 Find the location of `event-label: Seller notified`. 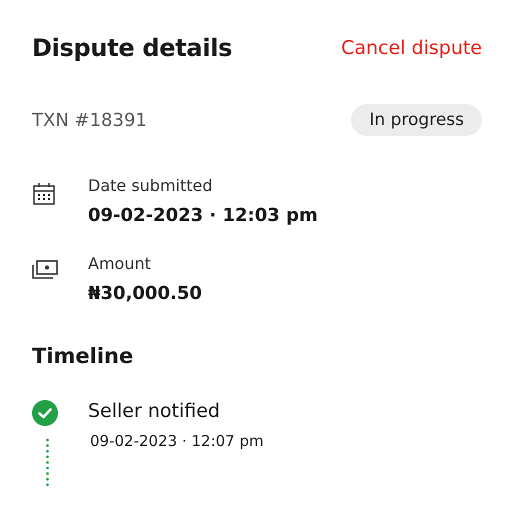

event-label: Seller notified is located at coordinates (154, 411).